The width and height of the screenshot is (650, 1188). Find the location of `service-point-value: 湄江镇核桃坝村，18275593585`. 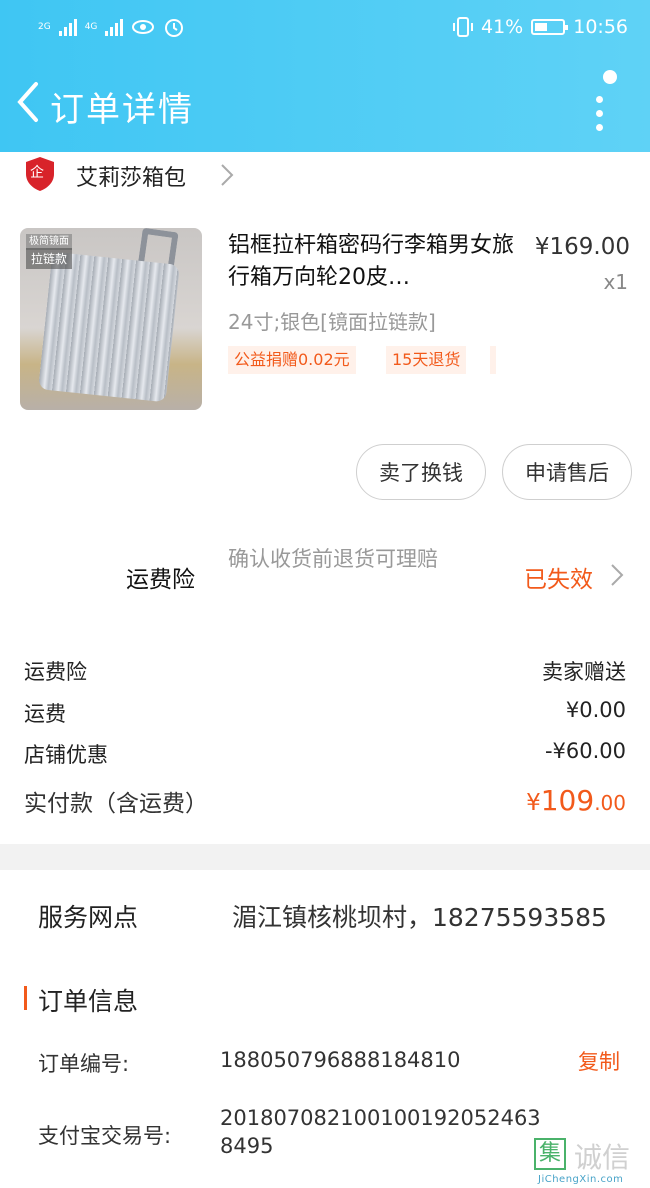

service-point-value: 湄江镇核桃坝村，18275593585 is located at coordinates (419, 917).